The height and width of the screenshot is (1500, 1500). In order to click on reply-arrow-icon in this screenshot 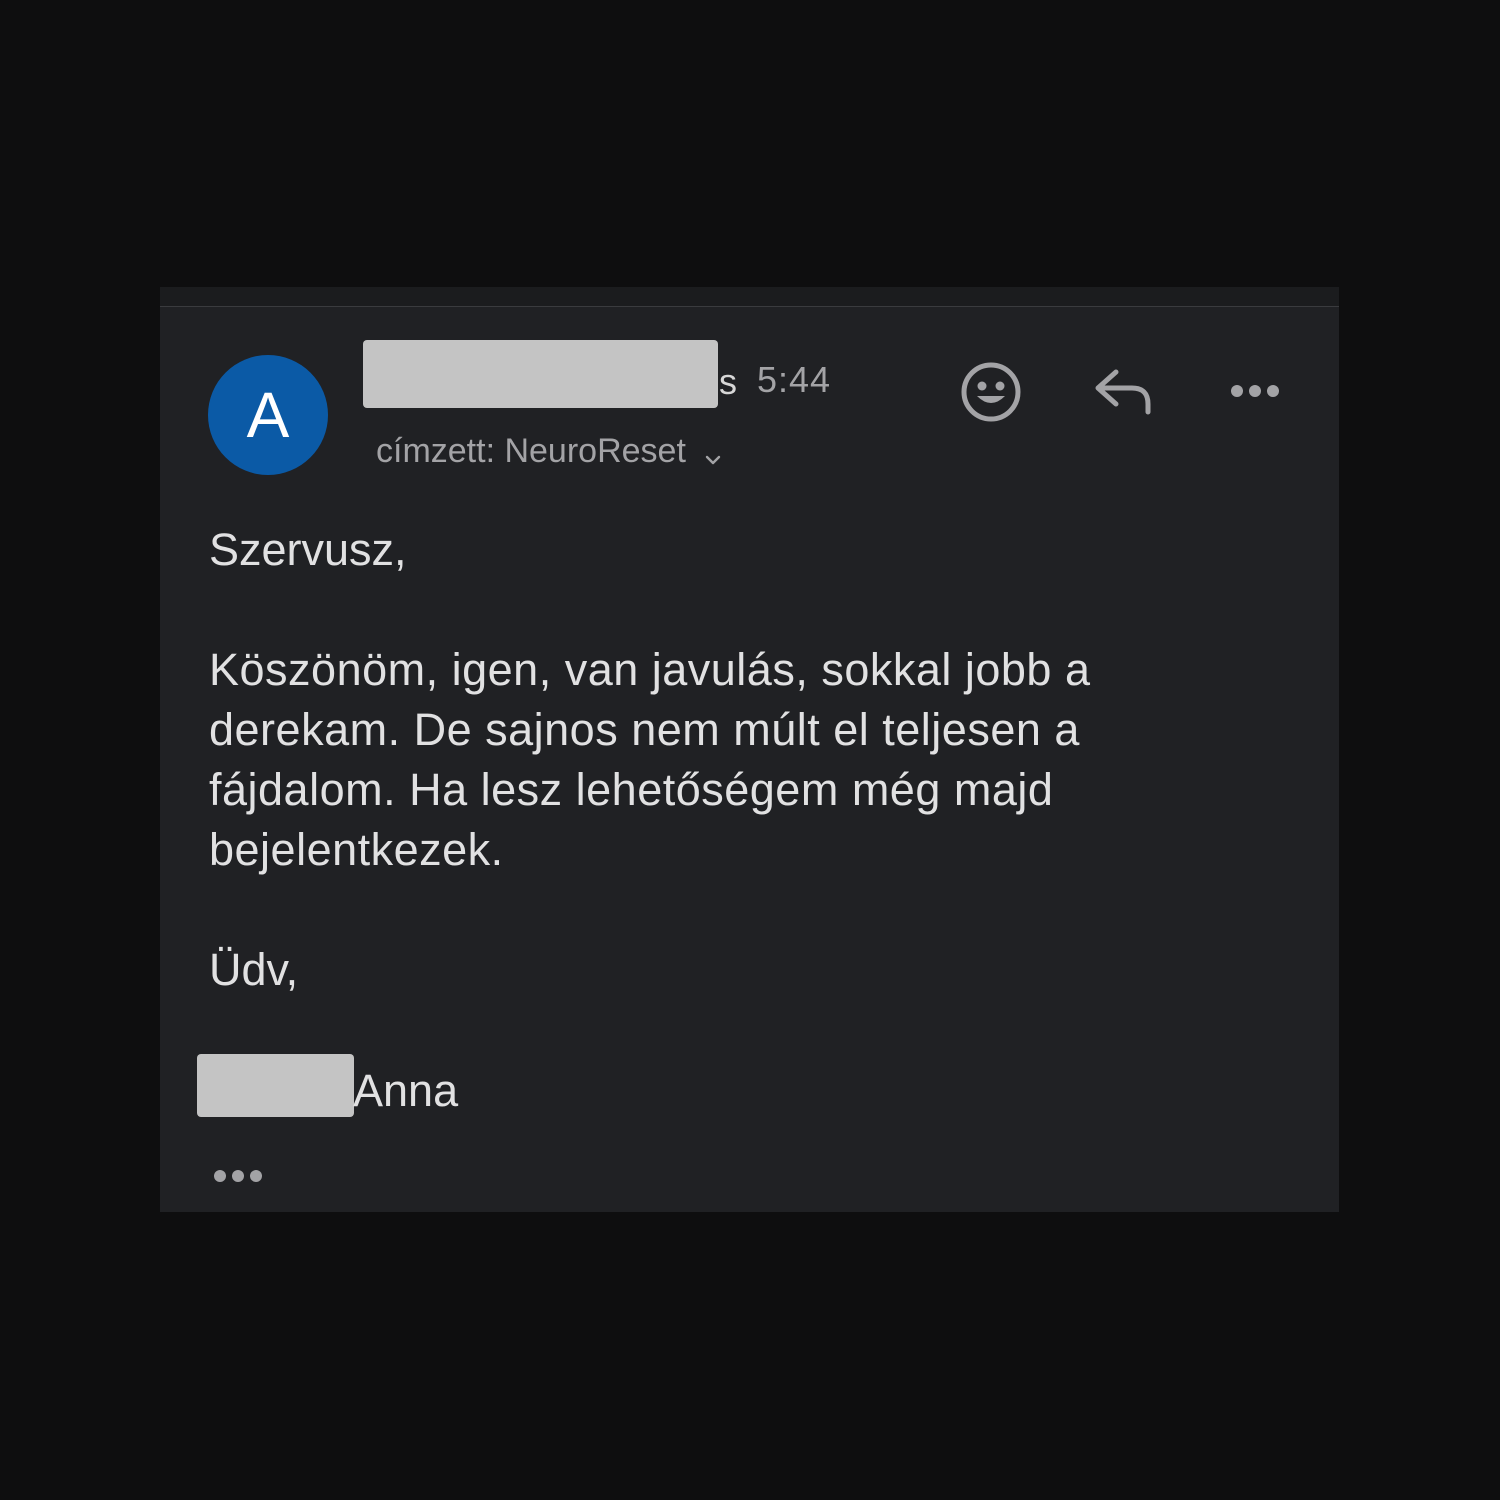, I will do `click(1123, 392)`.